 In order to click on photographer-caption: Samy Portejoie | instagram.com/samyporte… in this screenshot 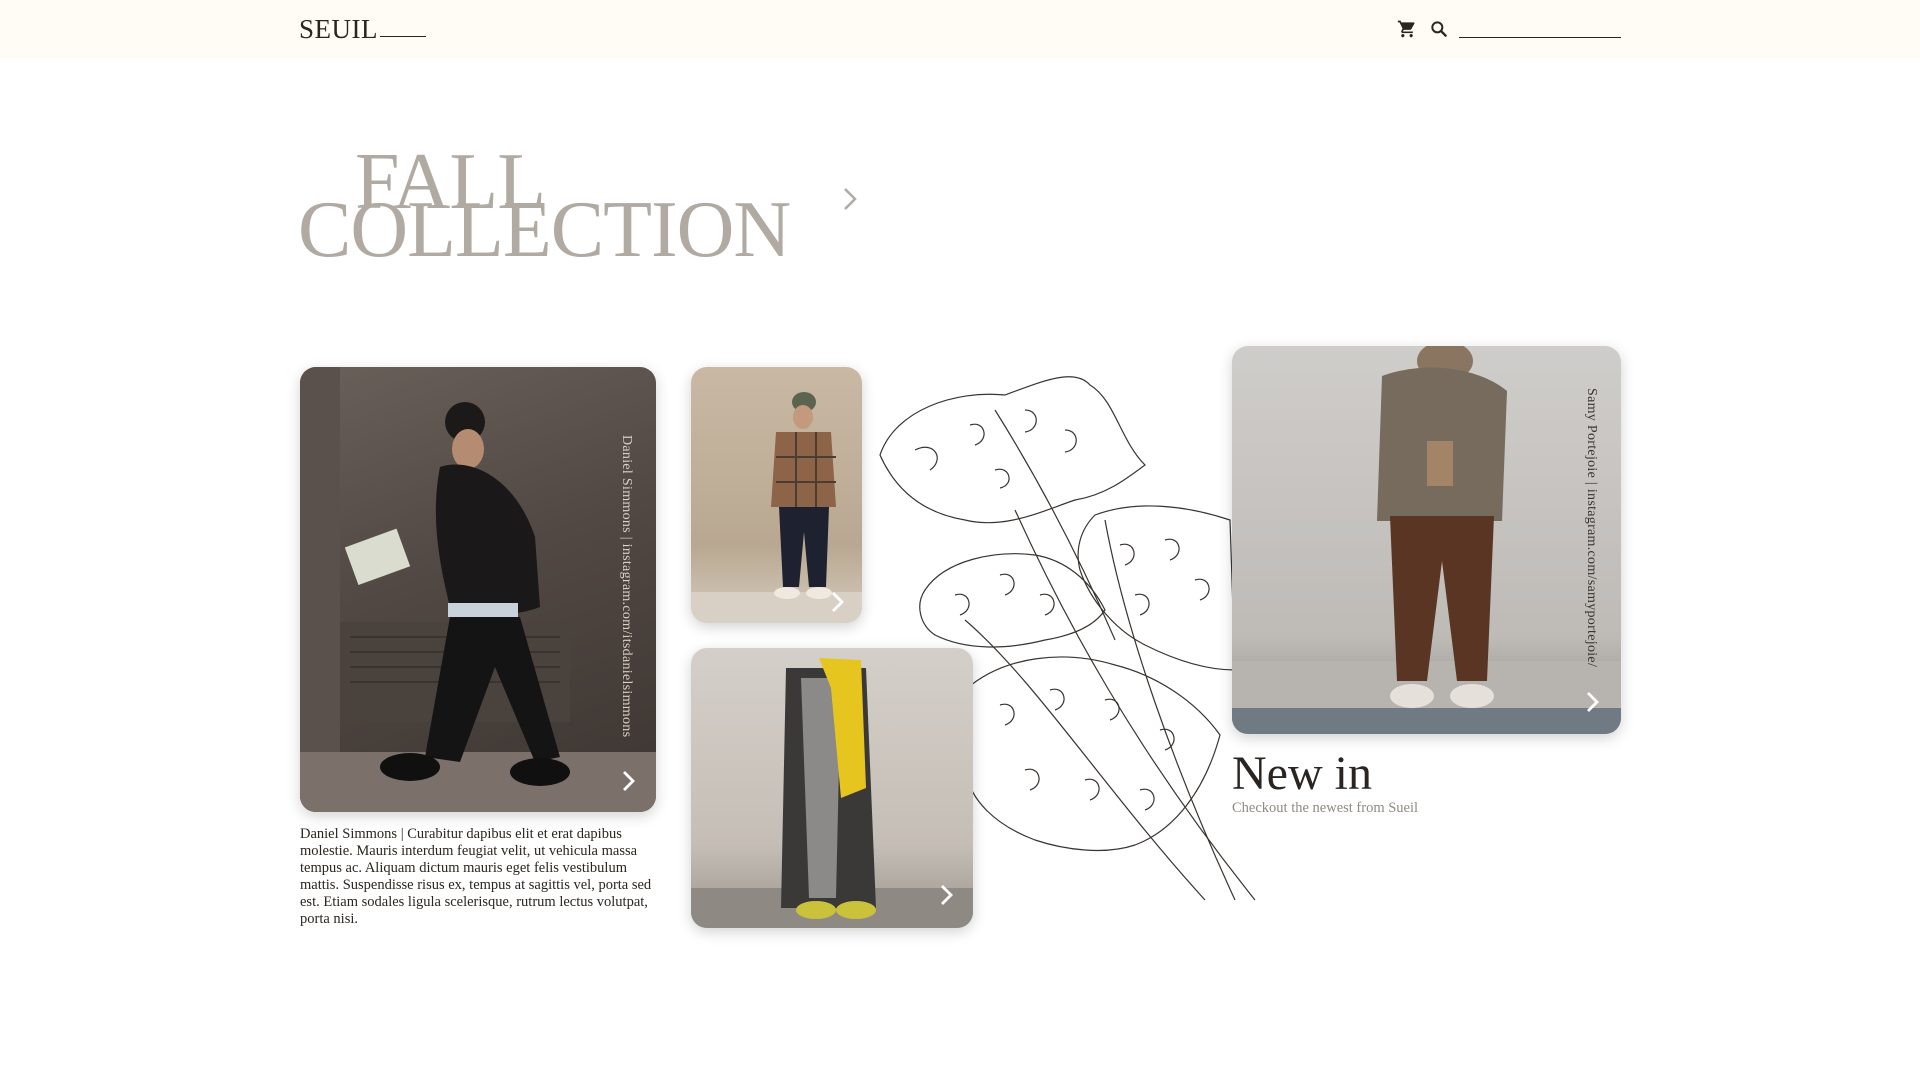, I will do `click(1591, 528)`.